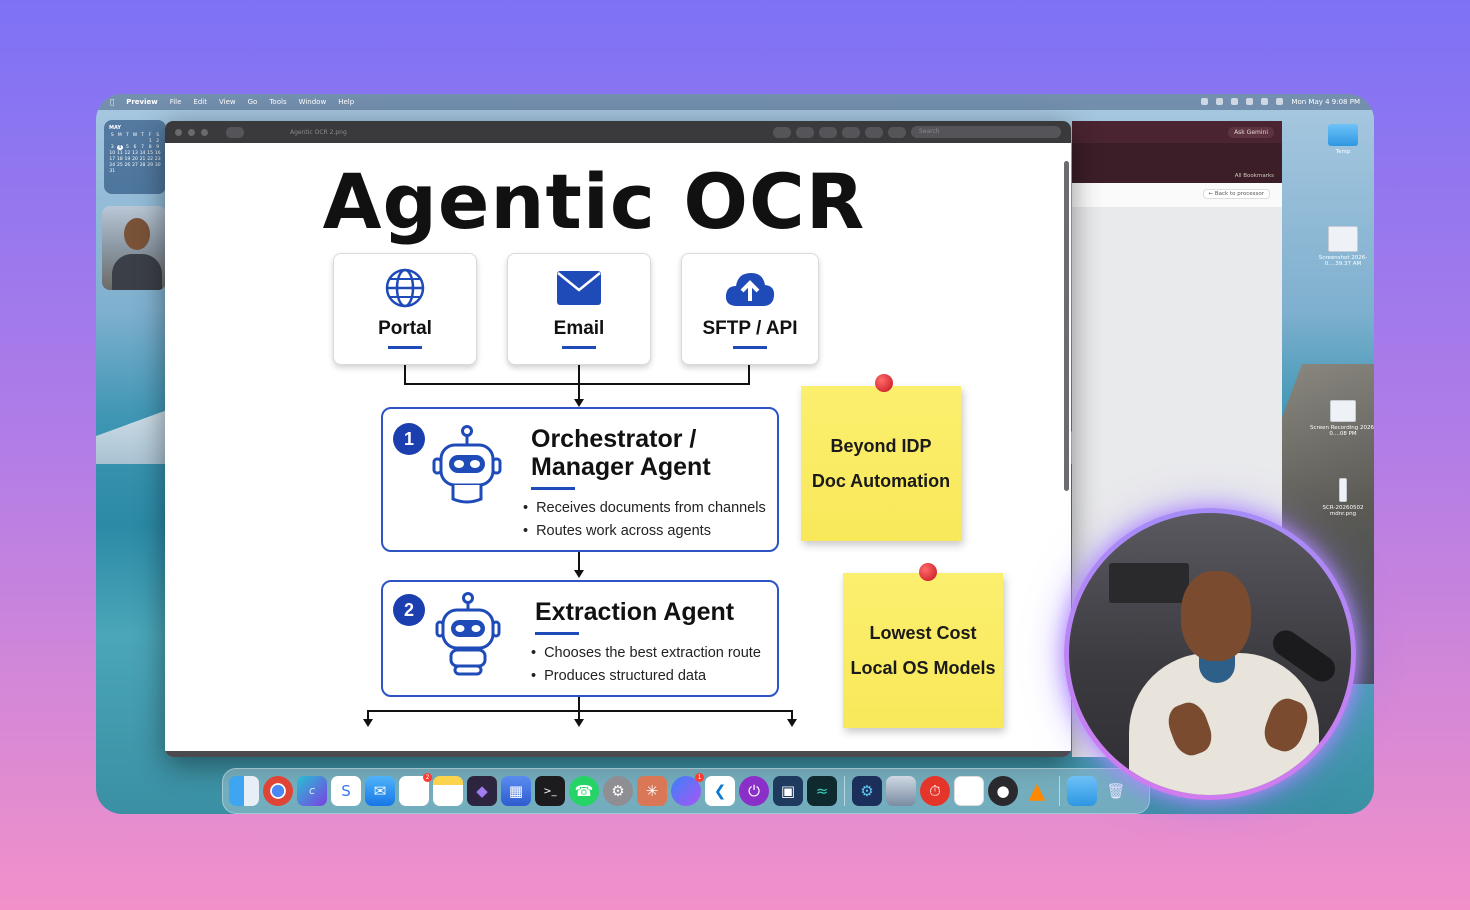 This screenshot has height=910, width=1470. What do you see at coordinates (157, 165) in the screenshot?
I see `calendar-day: 30` at bounding box center [157, 165].